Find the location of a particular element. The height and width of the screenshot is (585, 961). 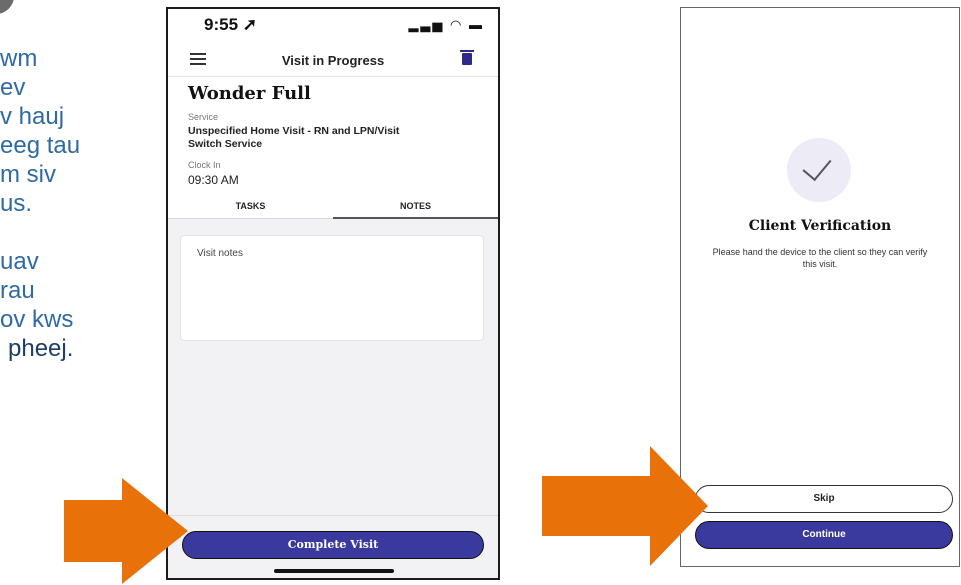

nav-bar: Visit in Progress is located at coordinates (333, 60).